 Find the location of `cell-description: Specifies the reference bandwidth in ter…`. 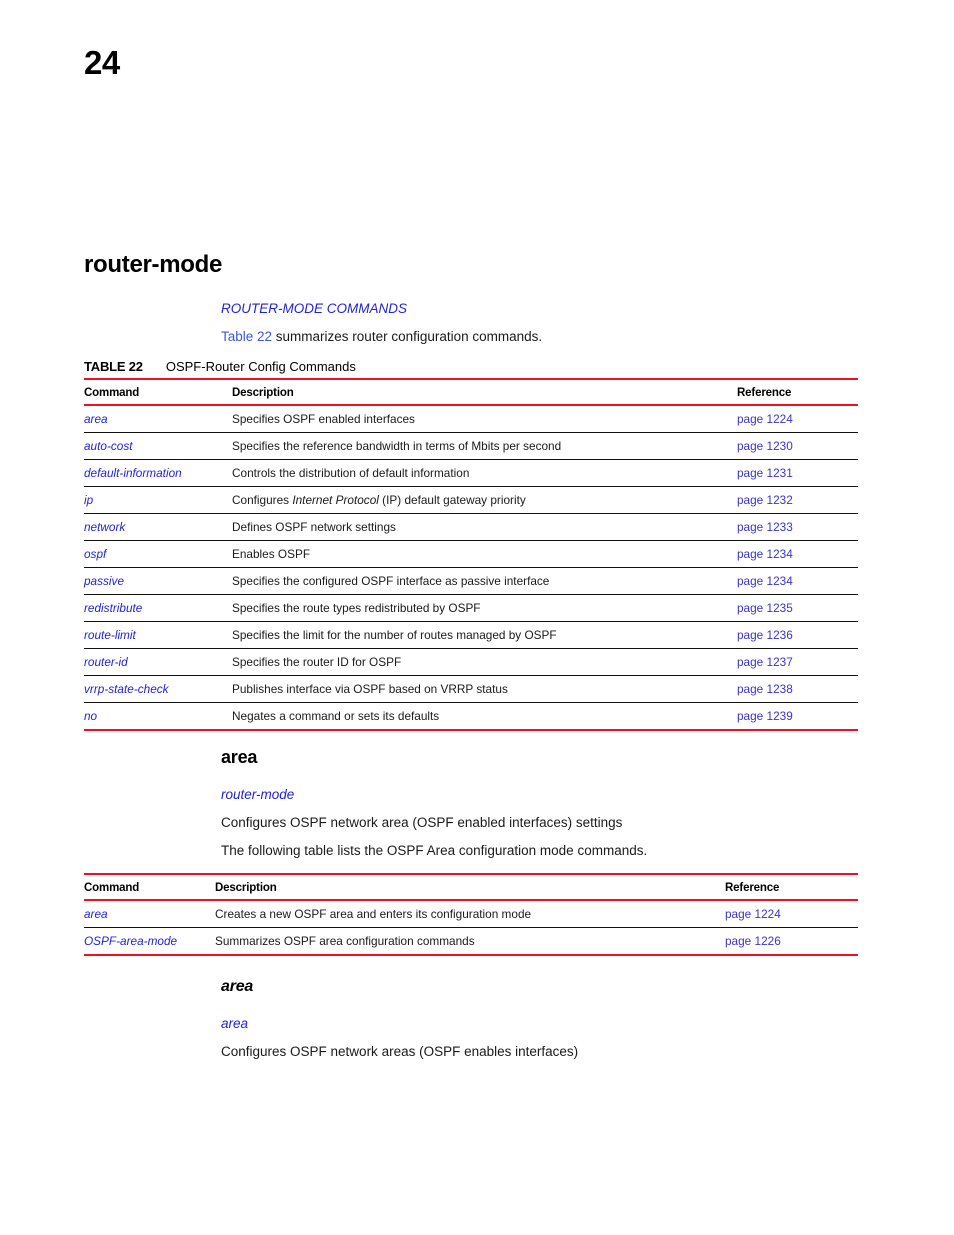

cell-description: Specifies the reference bandwidth in ter… is located at coordinates (484, 446).